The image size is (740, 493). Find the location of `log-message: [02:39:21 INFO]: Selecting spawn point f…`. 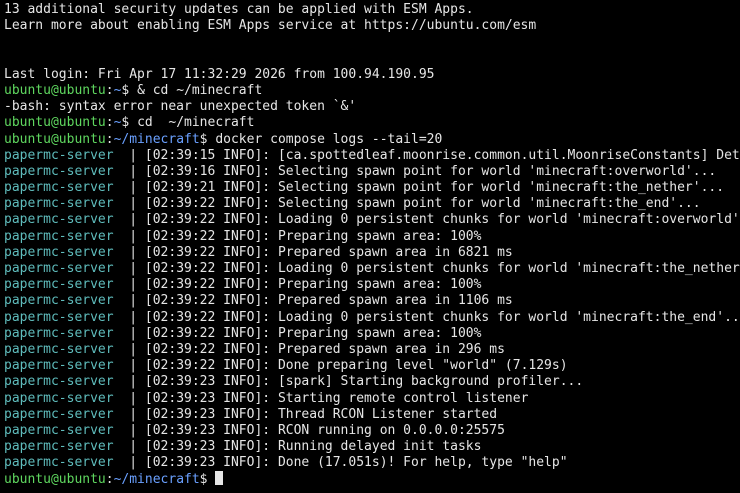

log-message: [02:39:21 INFO]: Selecting spawn point f… is located at coordinates (434, 188).